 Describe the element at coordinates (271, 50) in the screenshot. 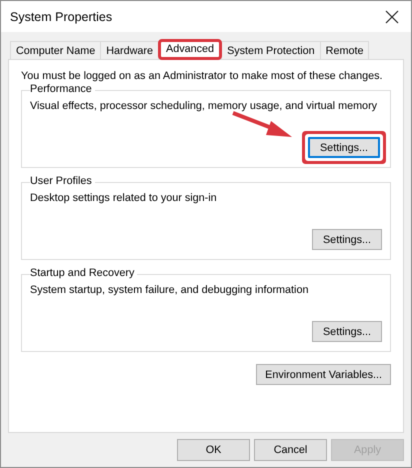

I see `tab: System Protection` at that location.